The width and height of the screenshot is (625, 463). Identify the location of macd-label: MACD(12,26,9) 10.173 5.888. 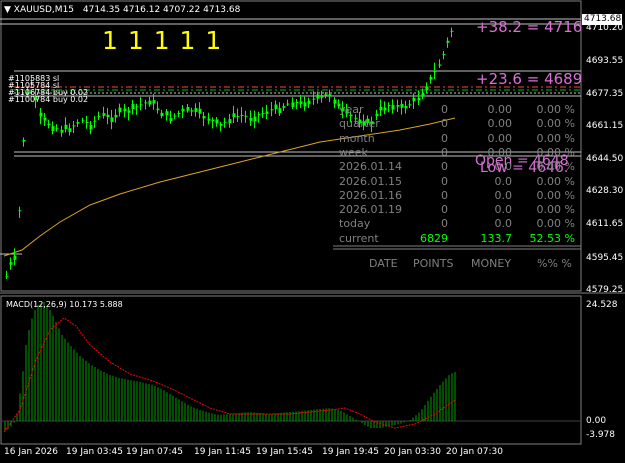
(64, 304).